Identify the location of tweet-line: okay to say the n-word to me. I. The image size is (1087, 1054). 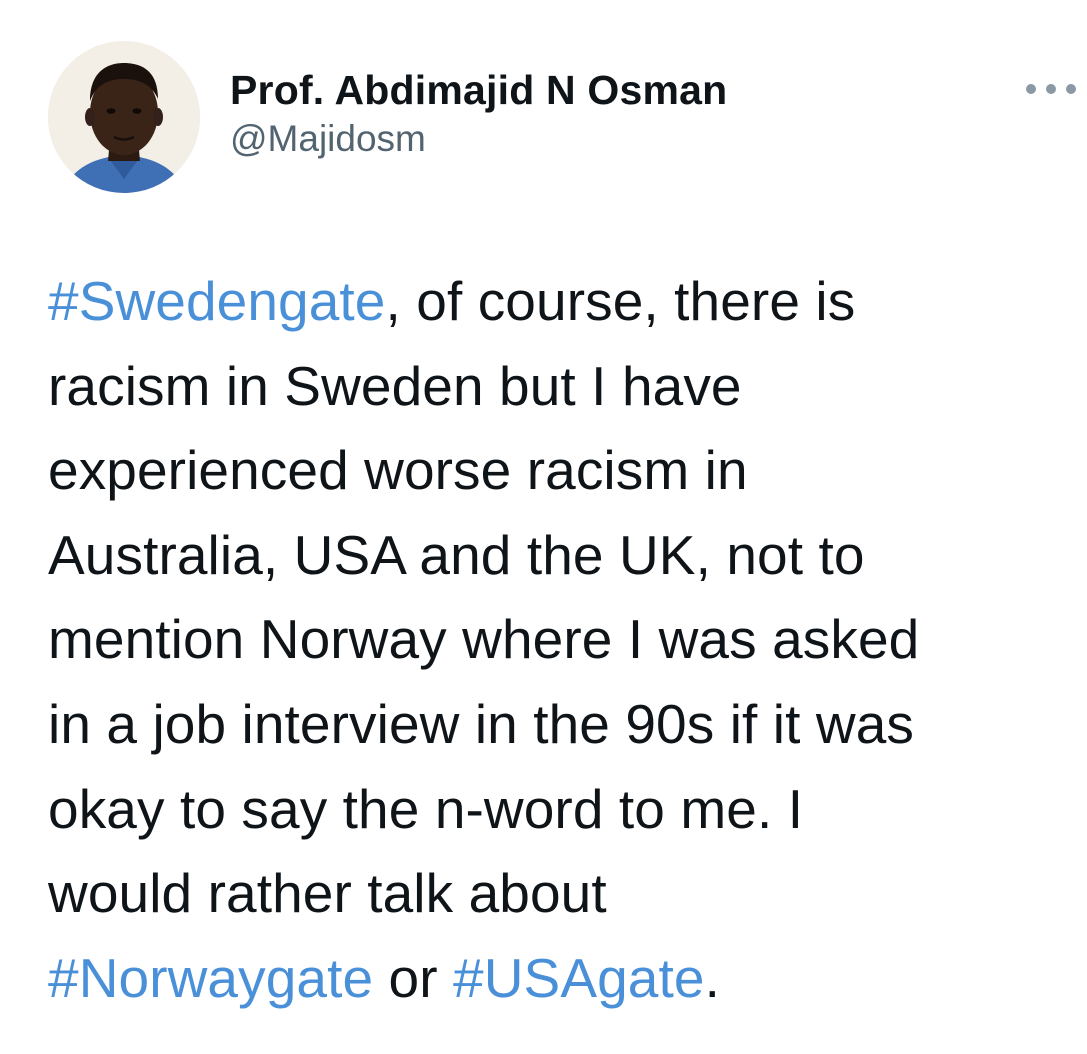
(426, 808).